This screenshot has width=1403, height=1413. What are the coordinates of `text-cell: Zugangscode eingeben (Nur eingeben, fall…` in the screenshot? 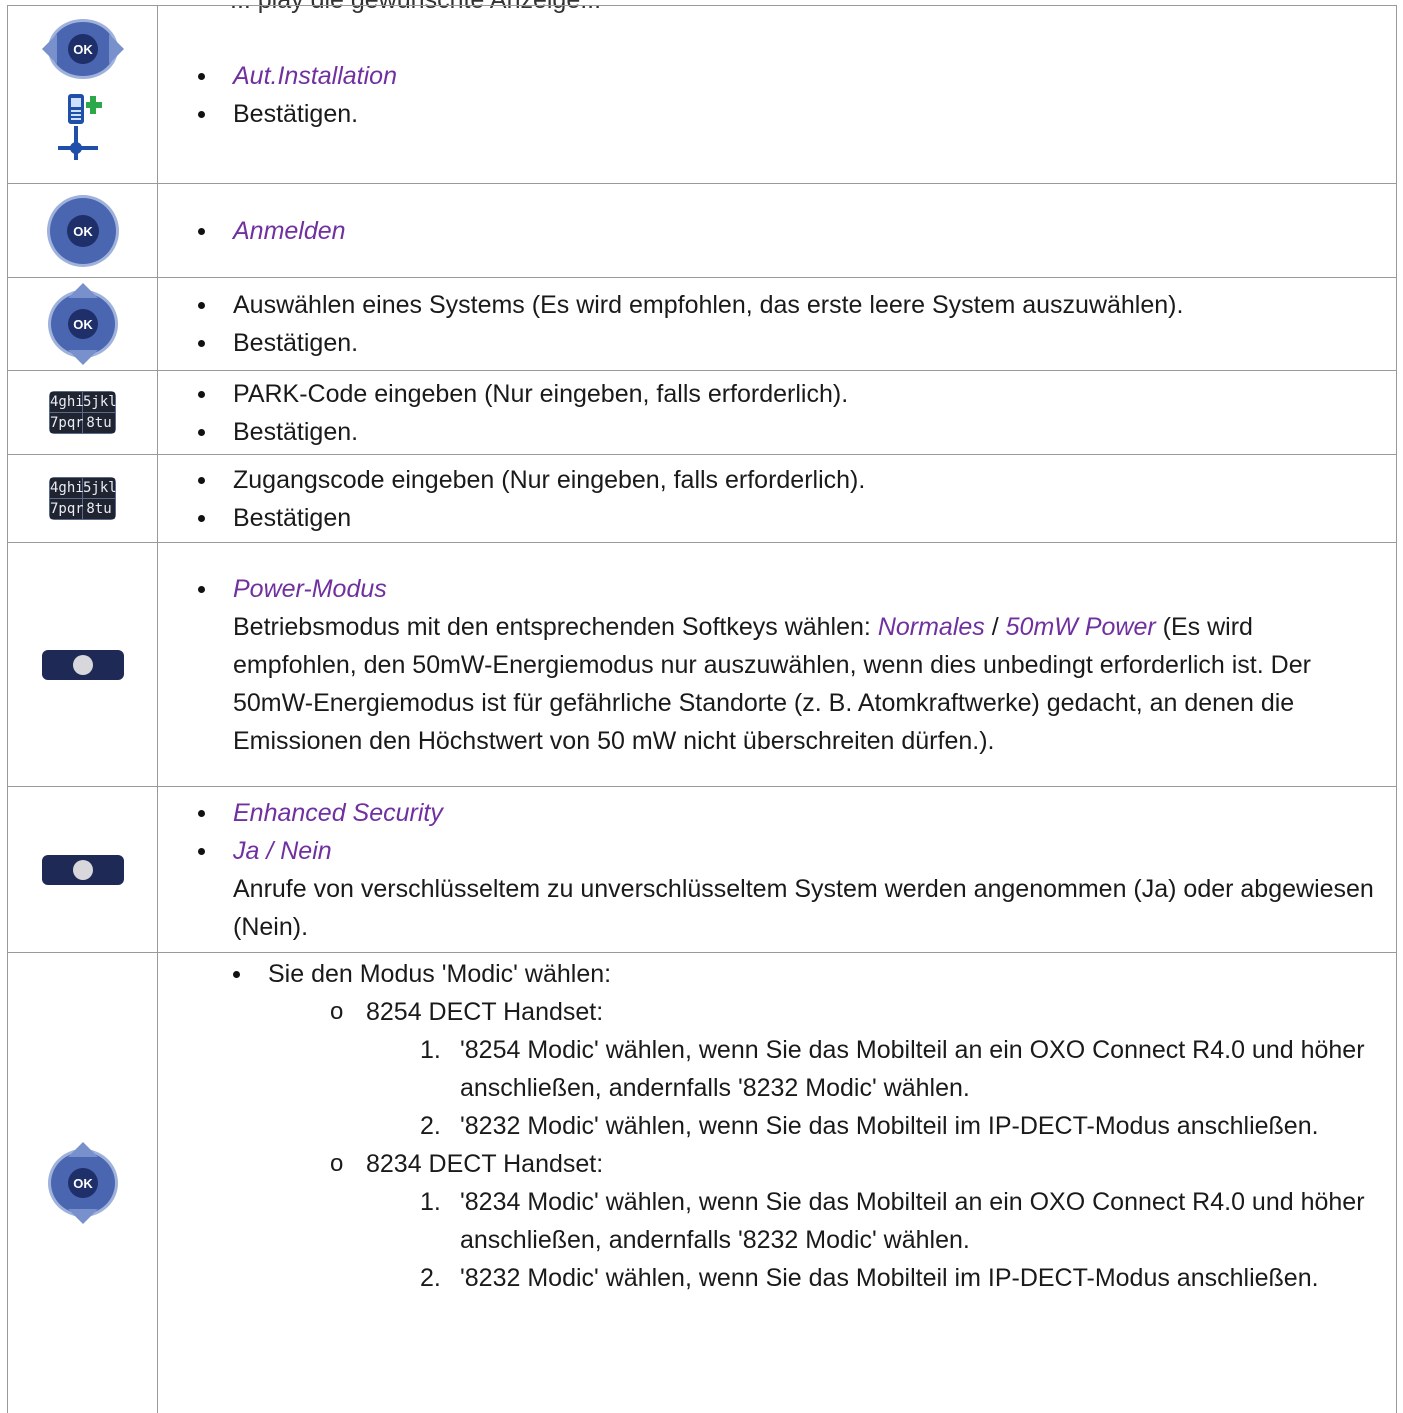 It's located at (777, 498).